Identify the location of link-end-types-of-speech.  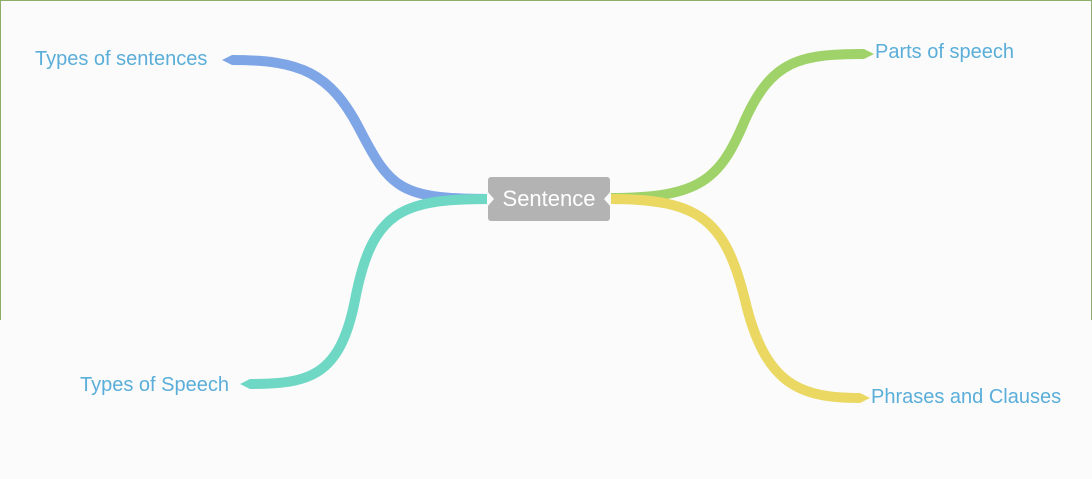
(245, 384).